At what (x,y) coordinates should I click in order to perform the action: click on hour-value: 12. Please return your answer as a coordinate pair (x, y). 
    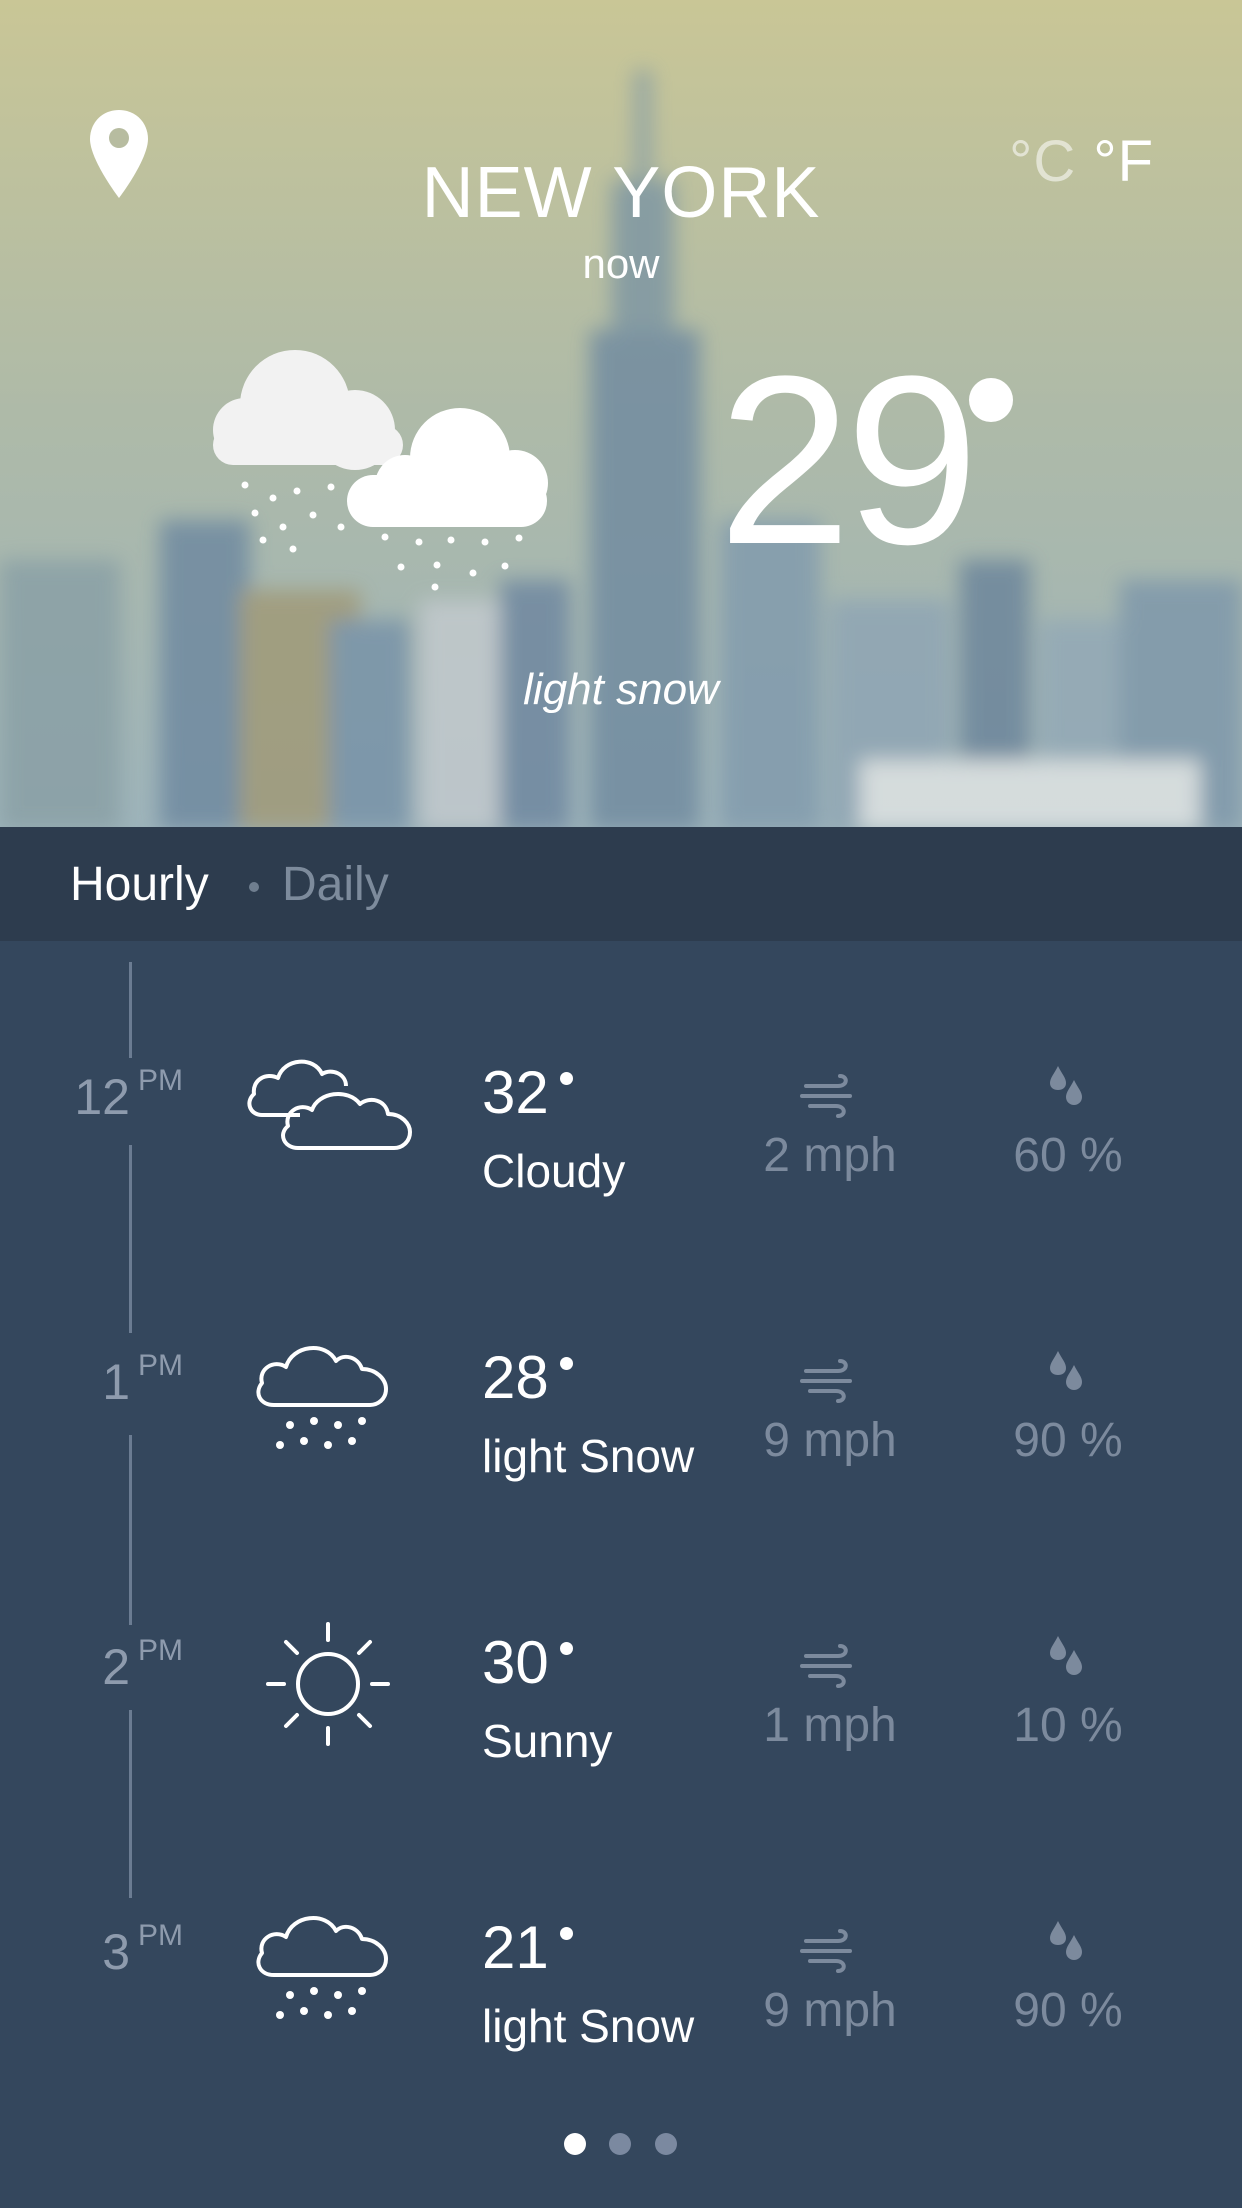
    Looking at the image, I should click on (102, 1097).